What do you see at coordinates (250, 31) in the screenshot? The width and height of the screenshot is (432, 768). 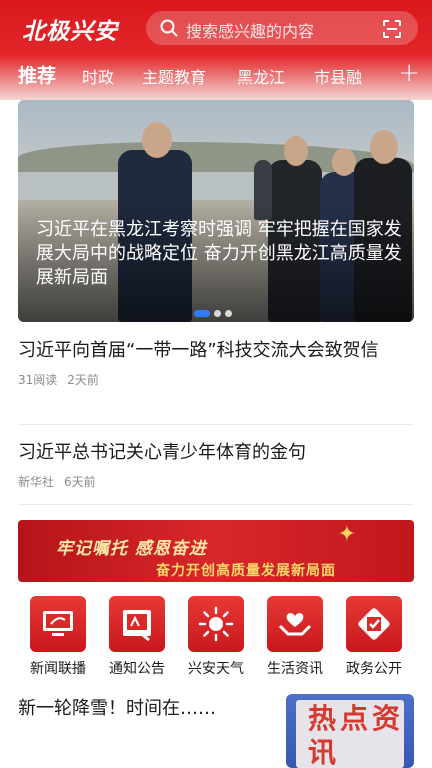 I see `search-placeholder: 搜索感兴趣的内容` at bounding box center [250, 31].